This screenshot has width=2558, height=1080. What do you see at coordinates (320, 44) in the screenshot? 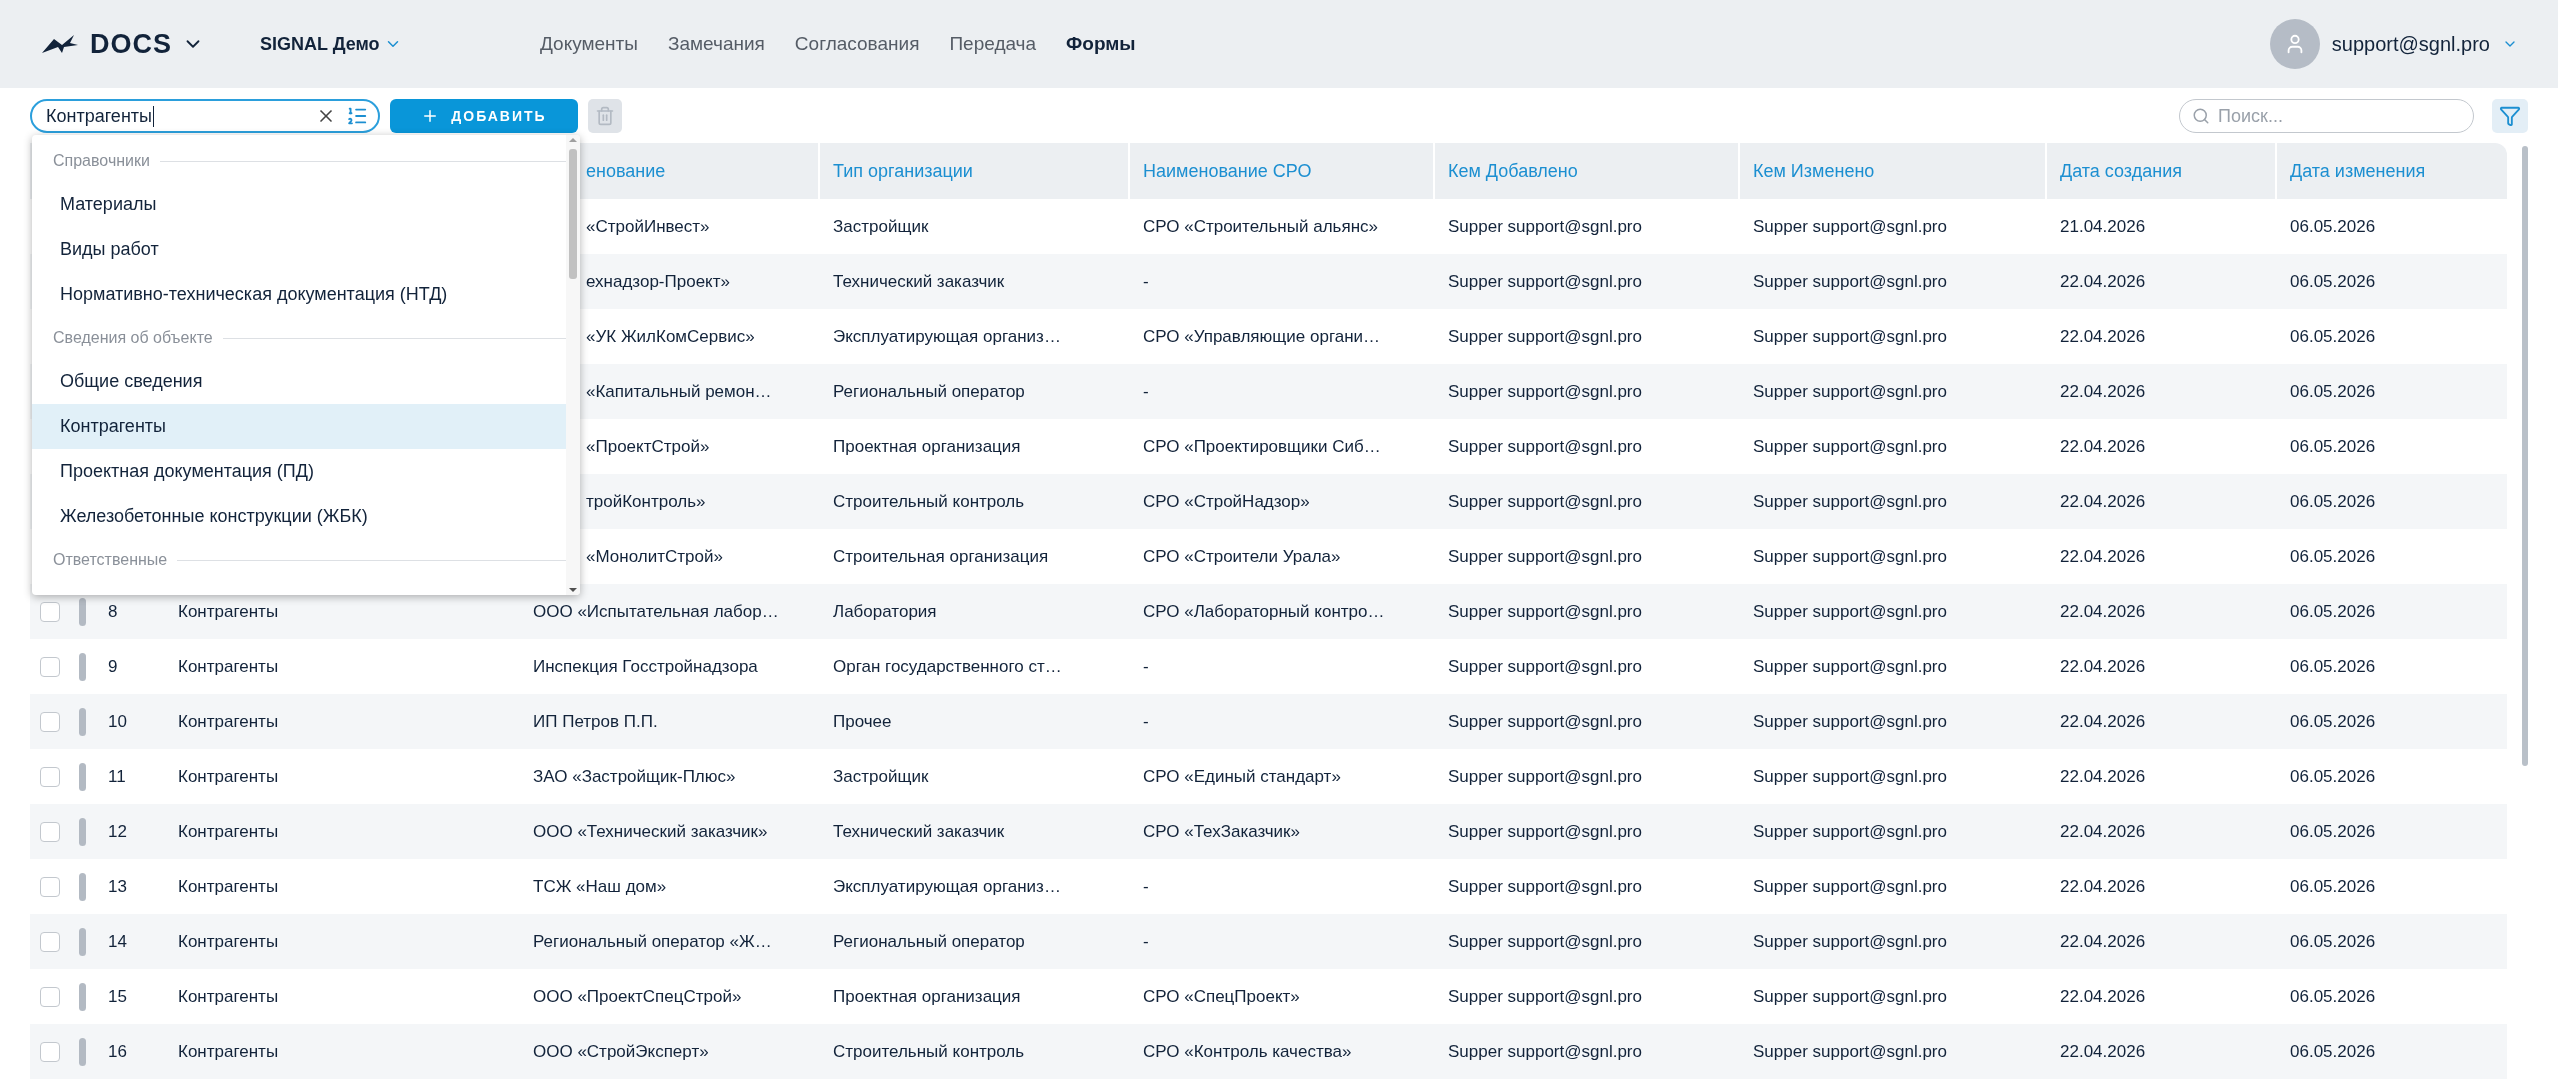
I see `project-selector: SIGNAL Демо` at bounding box center [320, 44].